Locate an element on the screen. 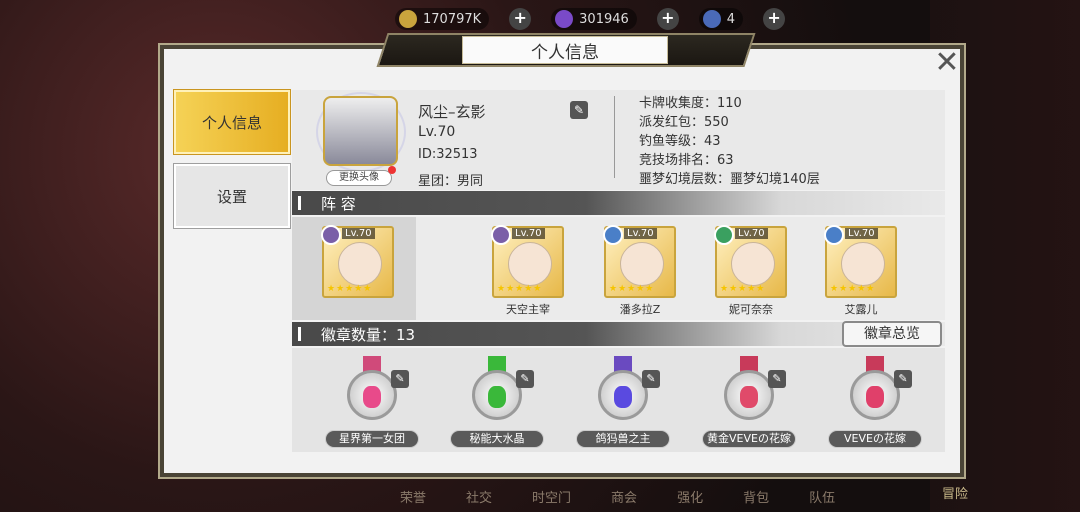 This screenshot has height=512, width=1080. resource-bar: 170797K + 301946 + 4 + is located at coordinates (590, 19).